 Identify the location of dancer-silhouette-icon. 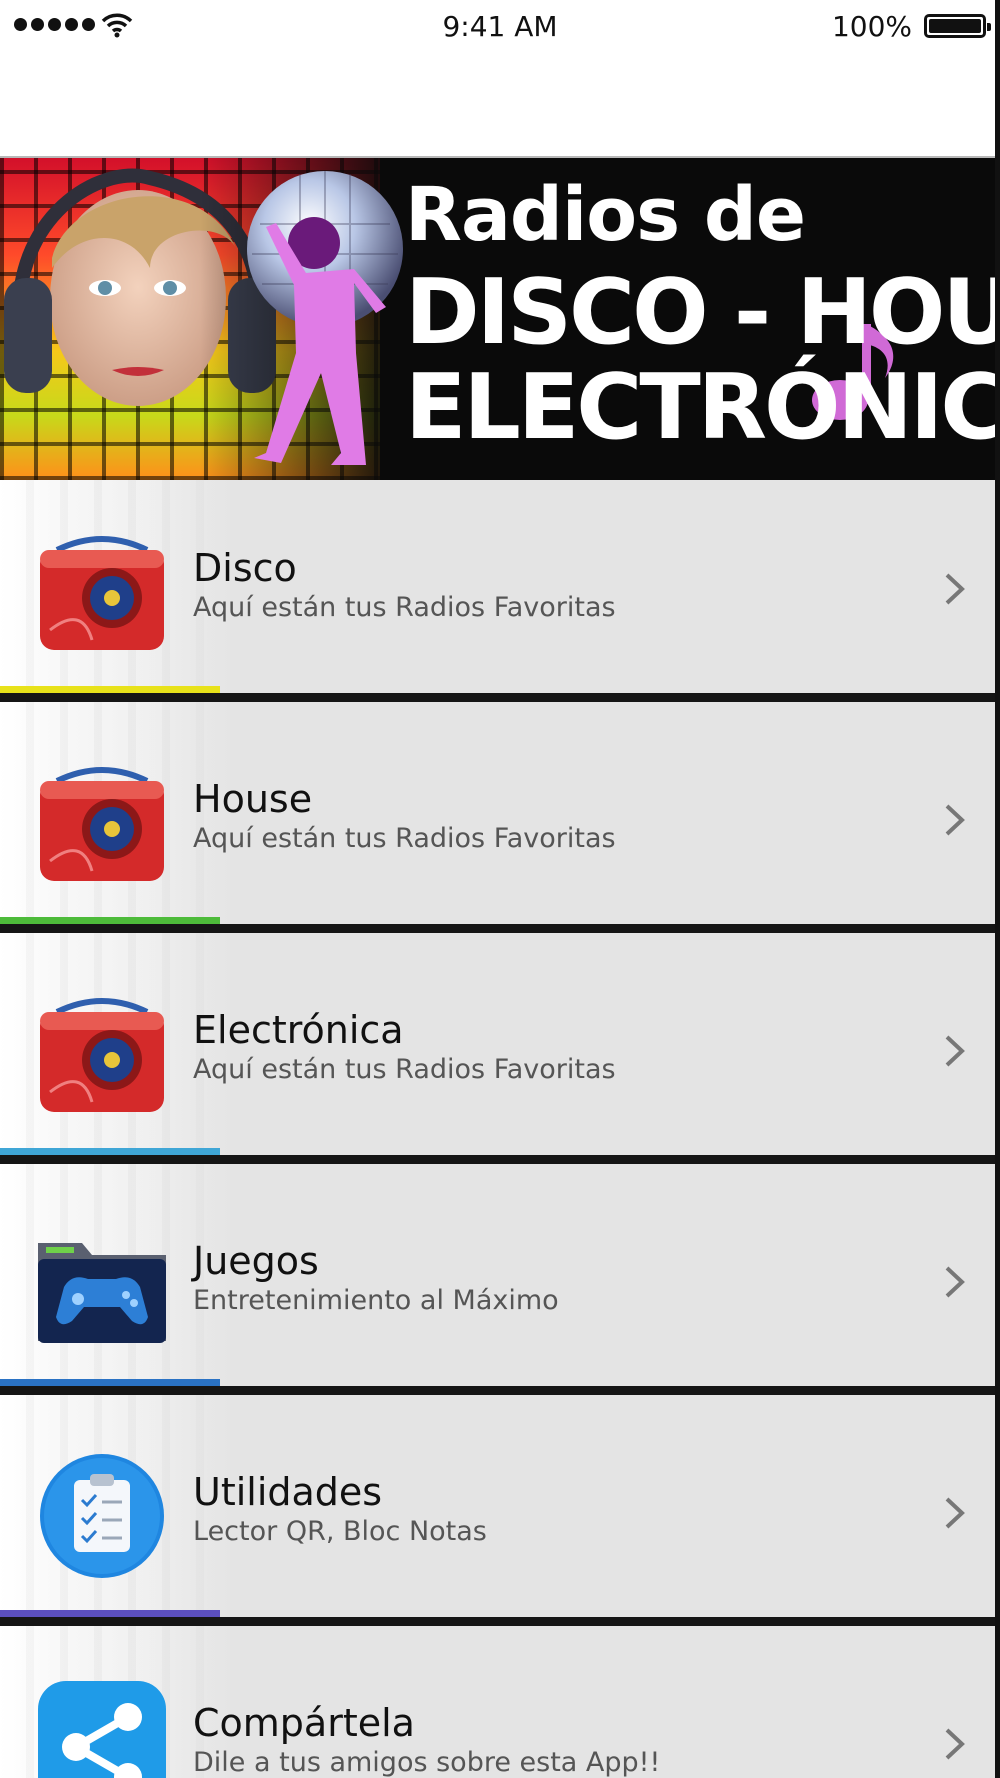
(320, 341).